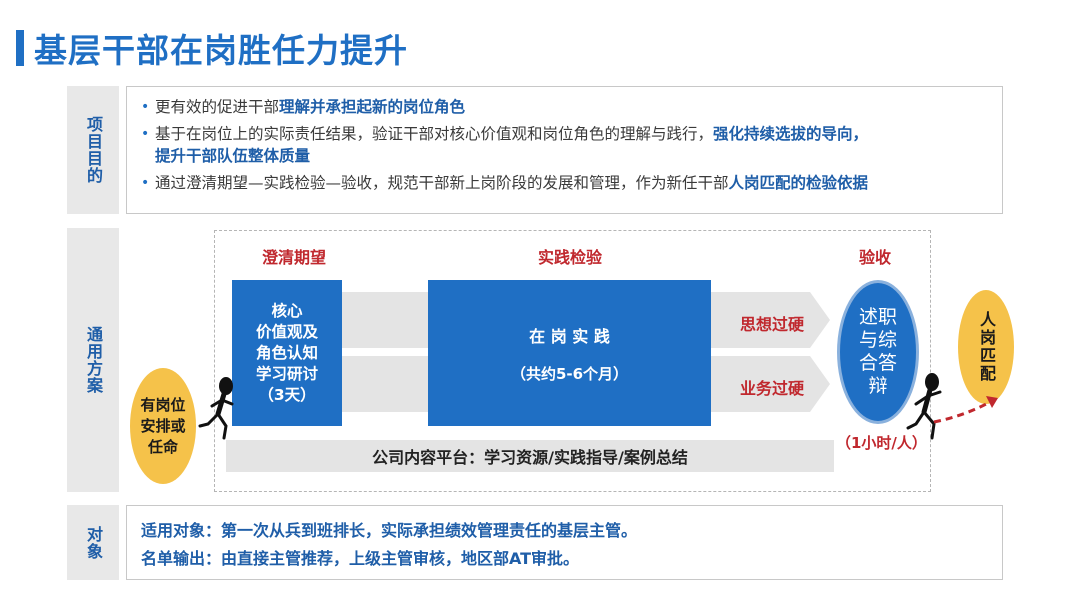 This screenshot has width=1080, height=608. I want to click on section-label-plan: 通用方案, so click(93, 360).